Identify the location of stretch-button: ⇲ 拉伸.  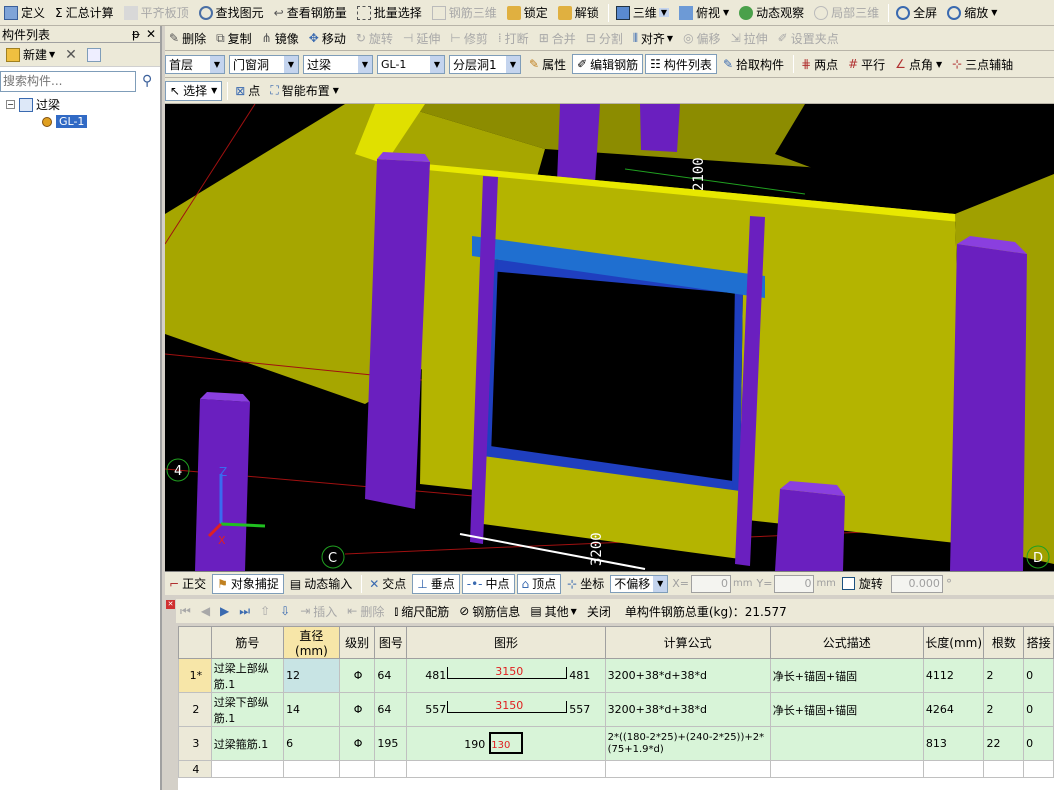
(749, 38).